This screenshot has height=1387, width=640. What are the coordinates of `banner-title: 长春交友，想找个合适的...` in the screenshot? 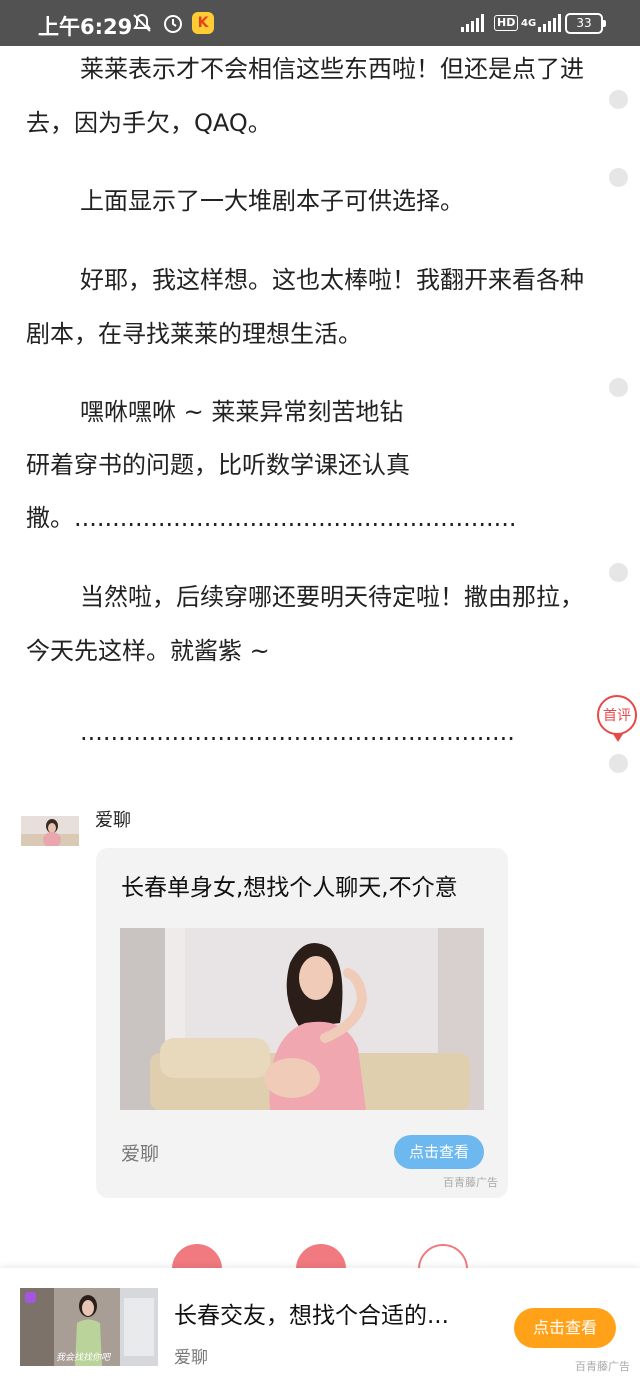 It's located at (311, 1313).